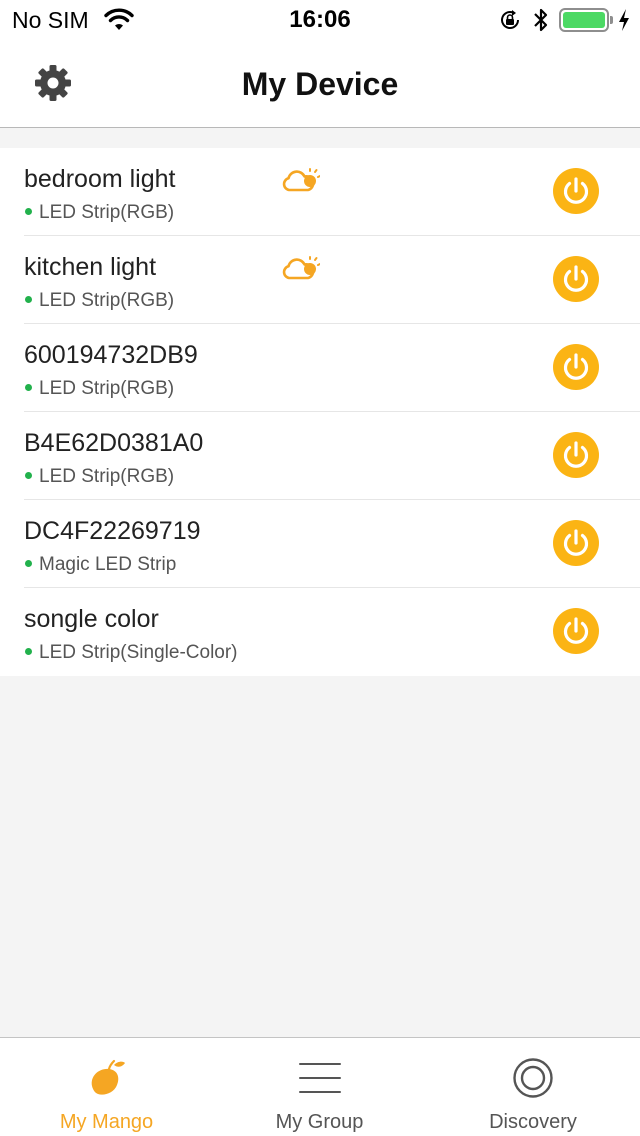  I want to click on charging-bolt-icon, so click(624, 20).